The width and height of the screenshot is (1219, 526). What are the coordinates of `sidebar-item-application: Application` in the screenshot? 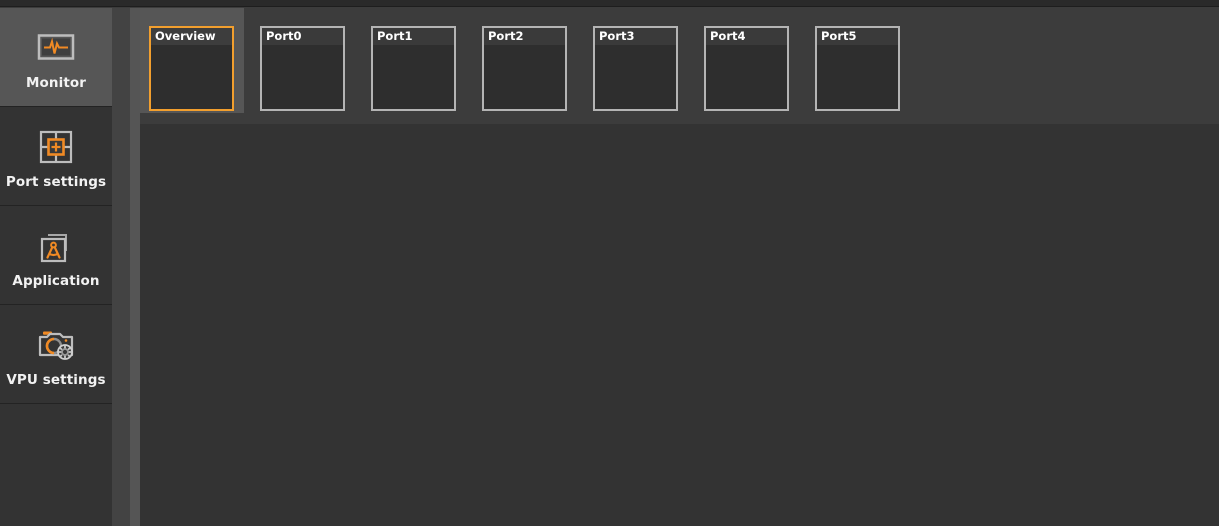 It's located at (56, 255).